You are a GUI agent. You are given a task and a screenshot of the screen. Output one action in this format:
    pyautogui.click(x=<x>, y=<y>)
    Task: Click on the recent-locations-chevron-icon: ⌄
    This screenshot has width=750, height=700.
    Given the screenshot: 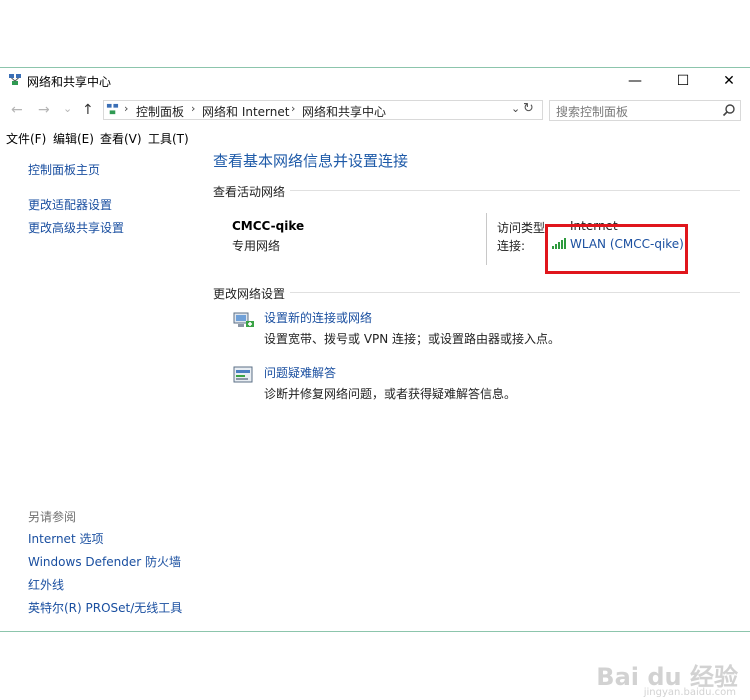 What is the action you would take?
    pyautogui.click(x=67, y=108)
    